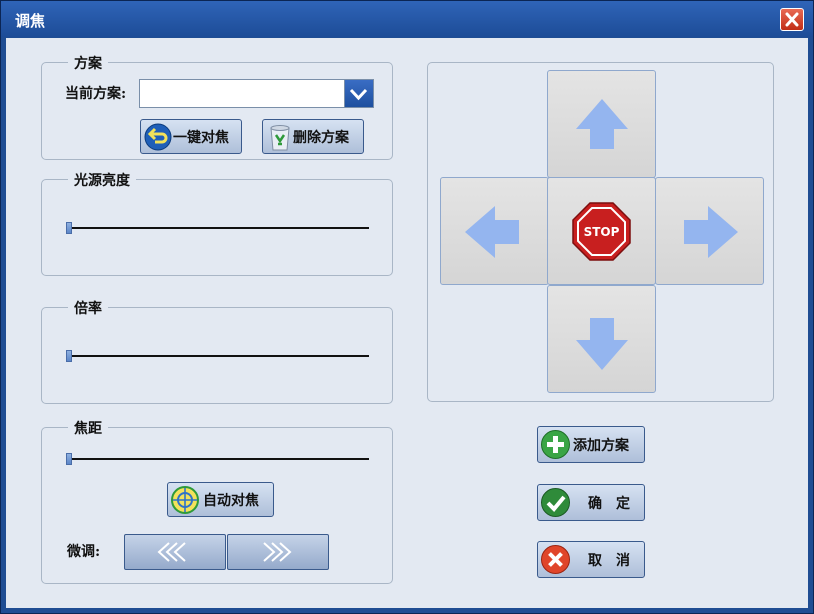 This screenshot has width=814, height=614. I want to click on cancel-button: 取 消, so click(591, 559).